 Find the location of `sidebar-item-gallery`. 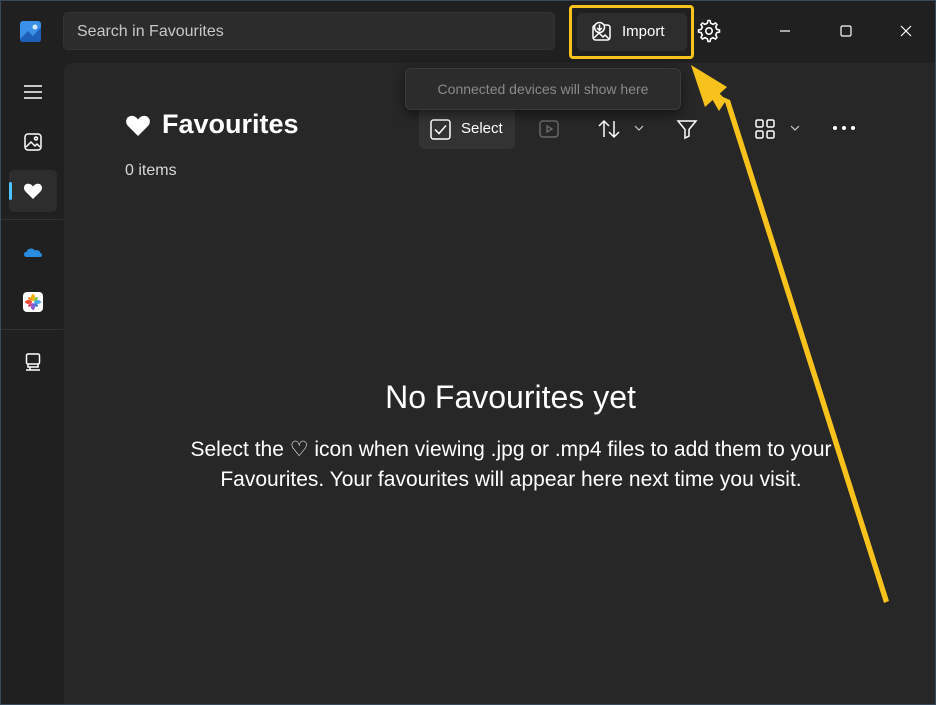

sidebar-item-gallery is located at coordinates (33, 142).